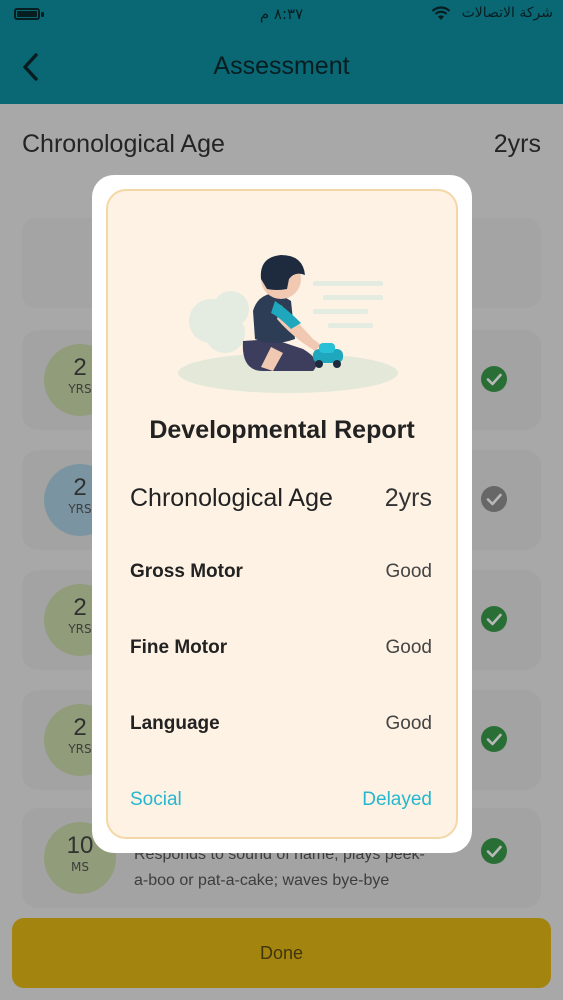 This screenshot has height=1000, width=563. I want to click on report-row-label: Gross Motor, so click(186, 571).